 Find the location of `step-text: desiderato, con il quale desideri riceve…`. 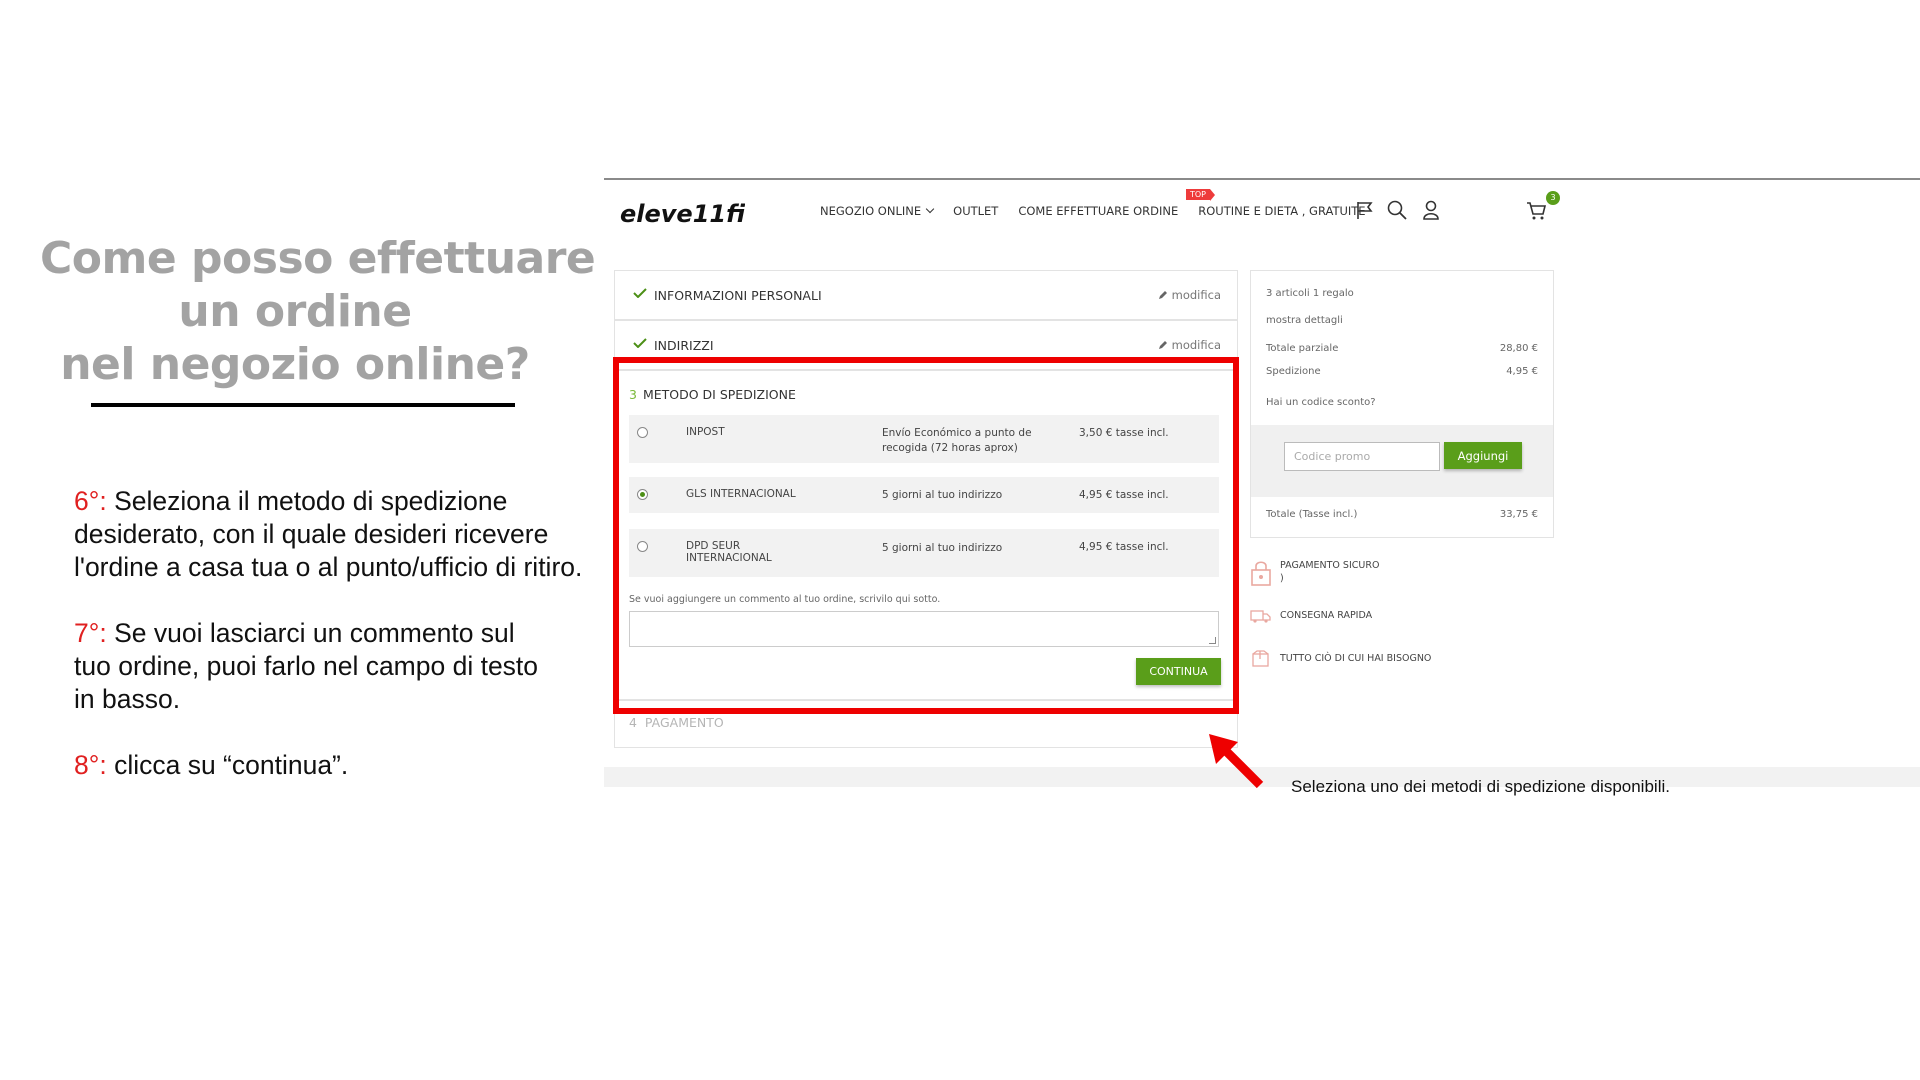

step-text: desiderato, con il quale desideri riceve… is located at coordinates (311, 534).